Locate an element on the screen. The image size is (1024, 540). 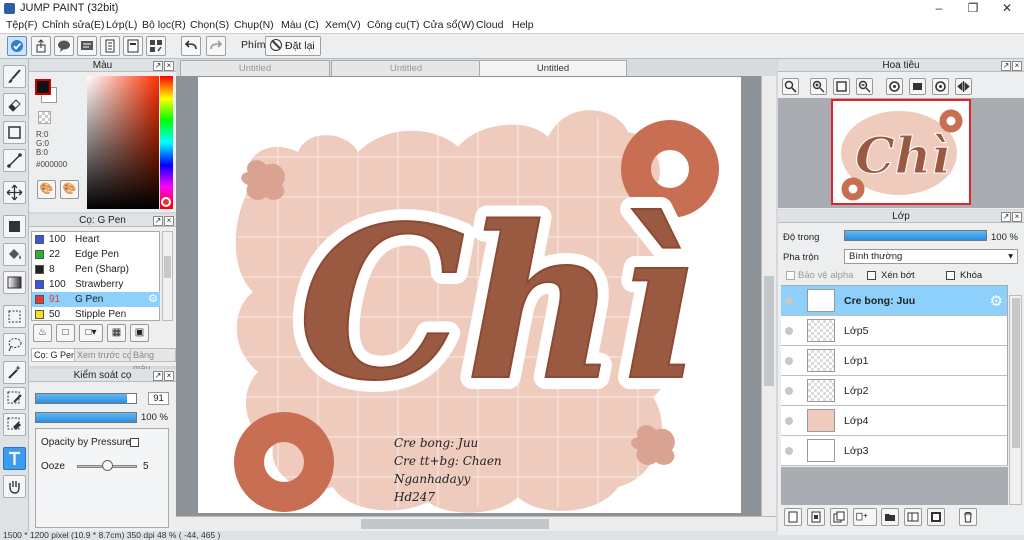
select-pen-tool-icon is located at coordinates (14, 398).